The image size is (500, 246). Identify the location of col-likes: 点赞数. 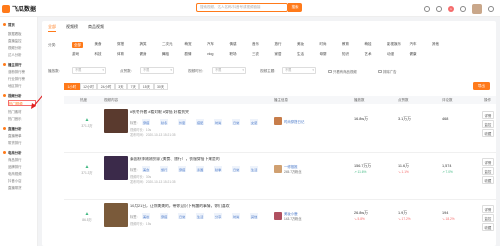
(403, 100).